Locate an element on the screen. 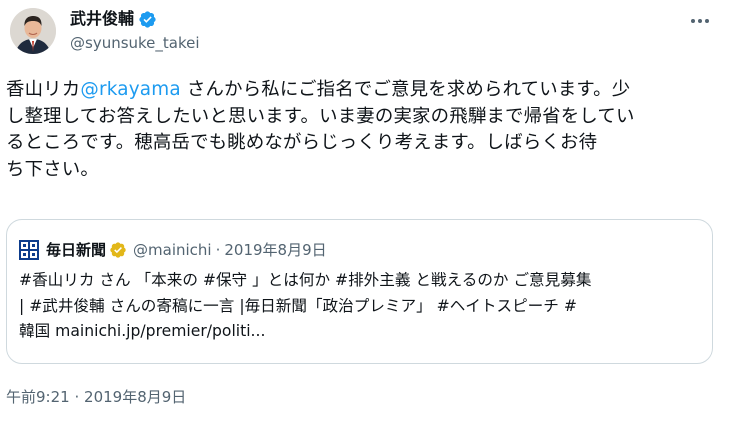 This screenshot has width=734, height=425. author-name-row: 武井俊輔 is located at coordinates (113, 19).